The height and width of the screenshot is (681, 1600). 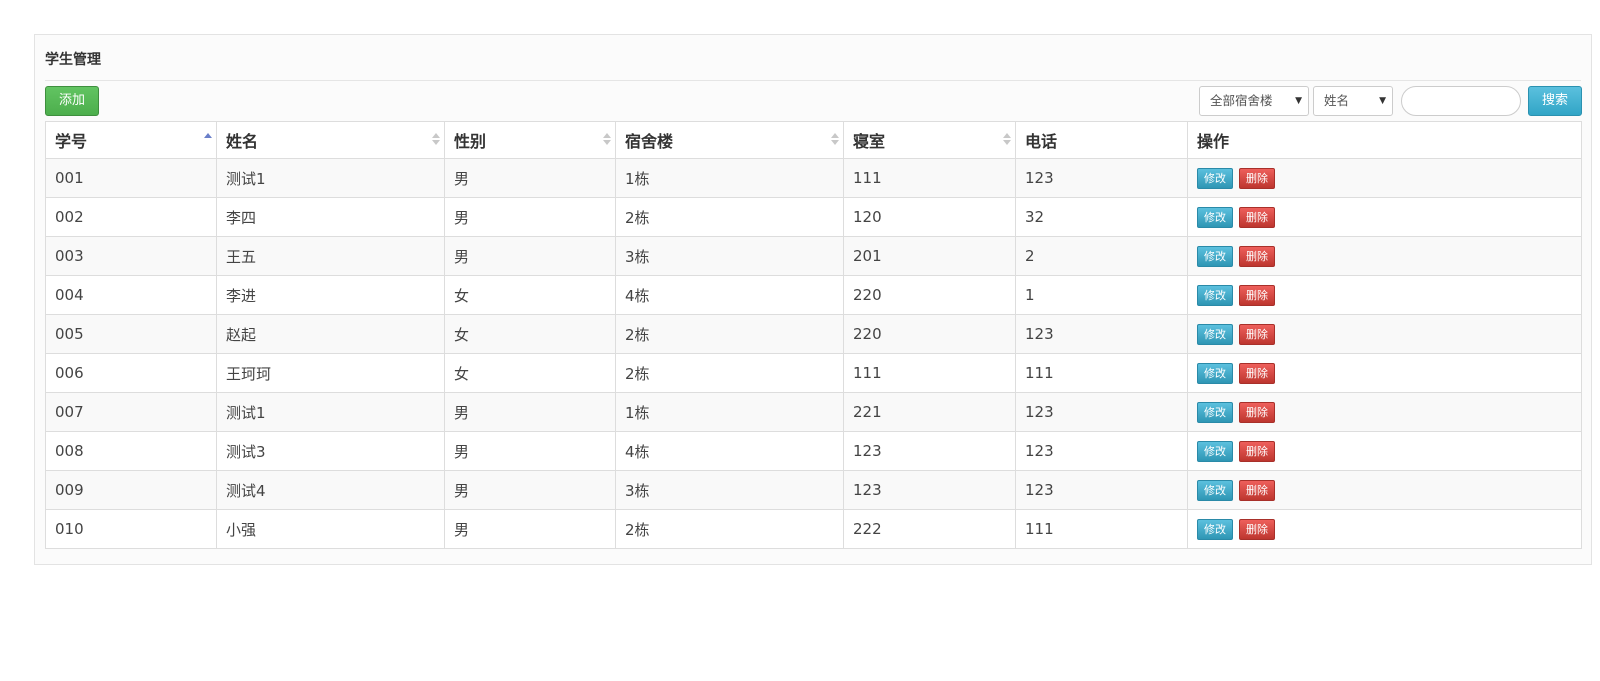 What do you see at coordinates (330, 529) in the screenshot?
I see `cell-name: 小强` at bounding box center [330, 529].